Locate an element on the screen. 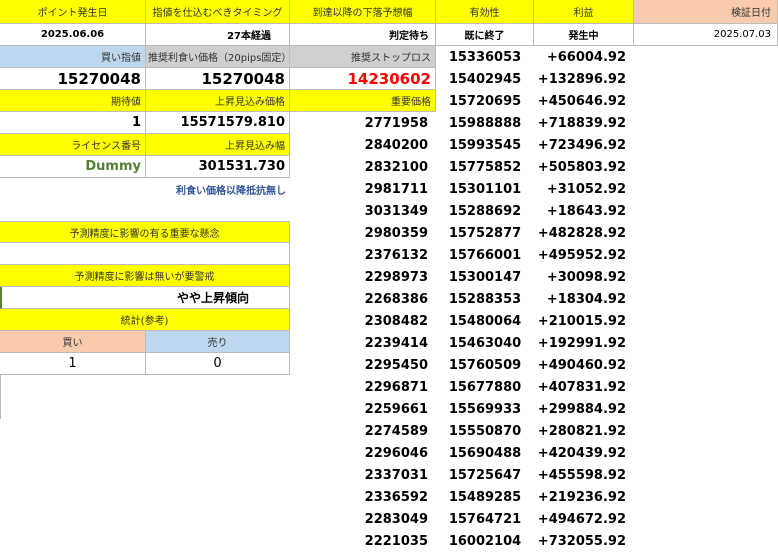  rise-price-value: 15571579.810 is located at coordinates (218, 123).